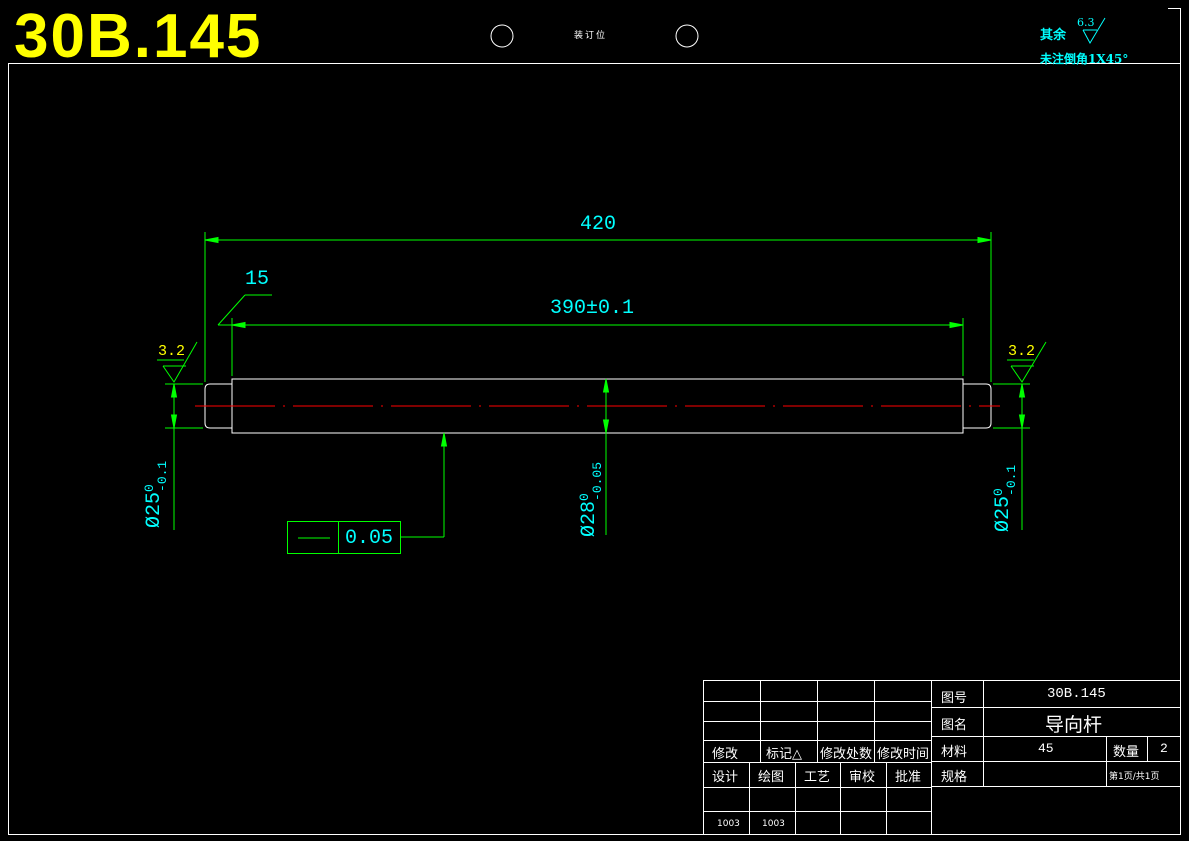  Describe the element at coordinates (502, 36) in the screenshot. I see `binding-hole-left` at that location.